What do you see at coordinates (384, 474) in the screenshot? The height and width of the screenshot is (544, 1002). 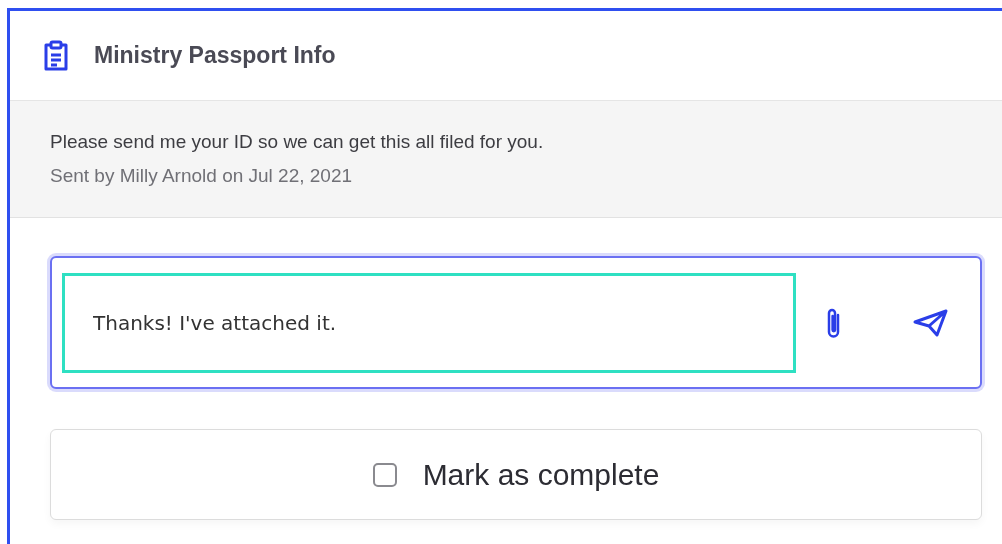 I see `checkbox` at bounding box center [384, 474].